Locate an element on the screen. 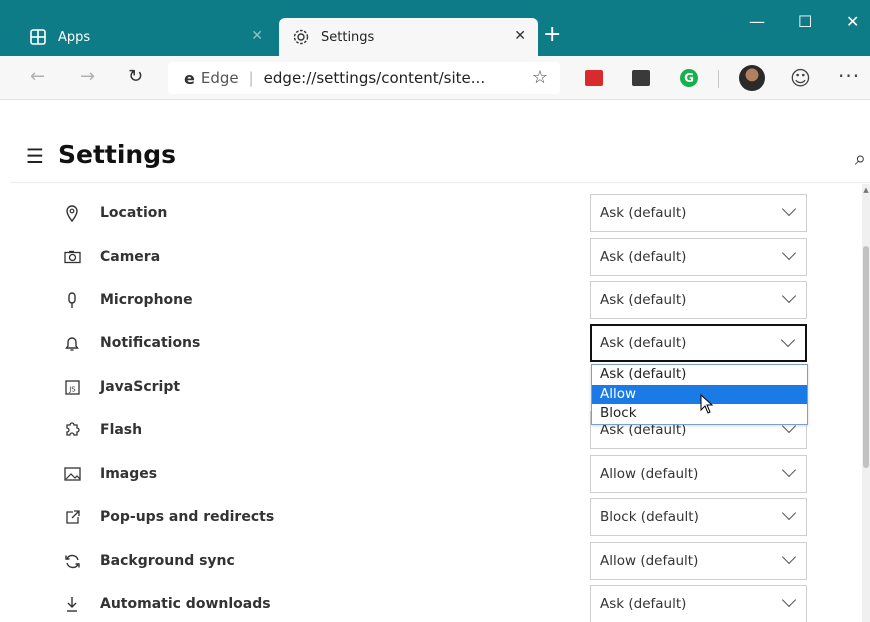 The image size is (870, 622). toolbar-separator is located at coordinates (718, 79).